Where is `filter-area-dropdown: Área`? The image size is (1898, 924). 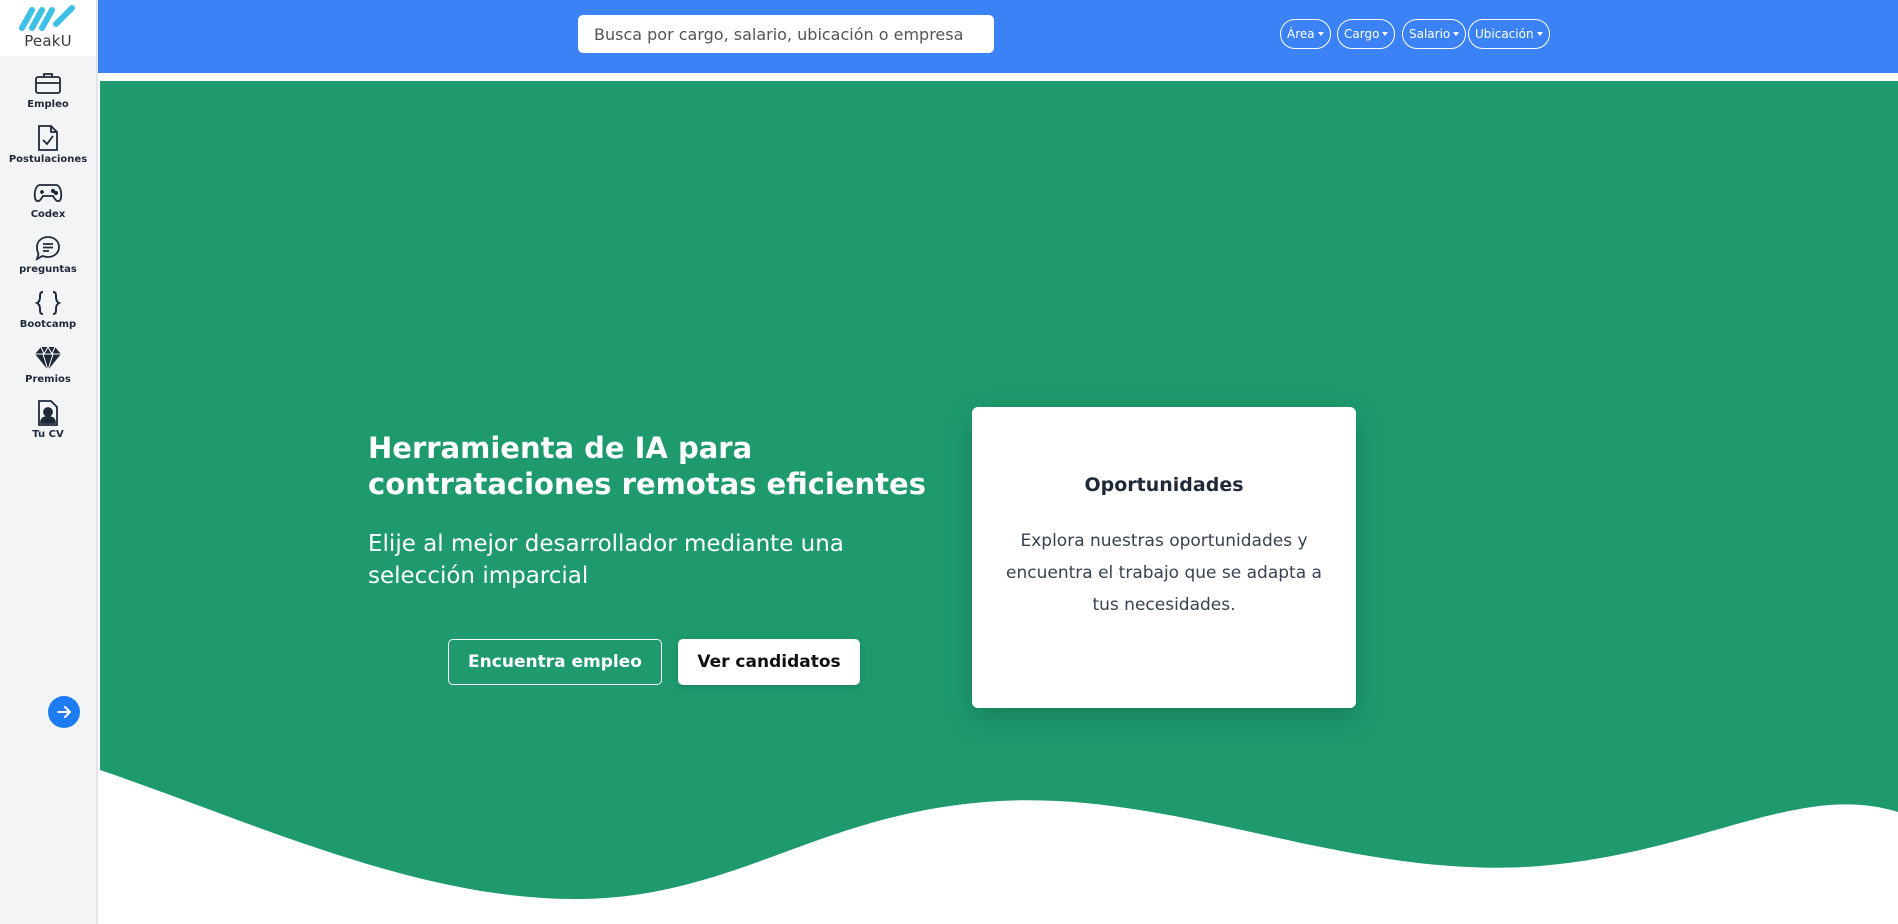 filter-area-dropdown: Área is located at coordinates (1305, 34).